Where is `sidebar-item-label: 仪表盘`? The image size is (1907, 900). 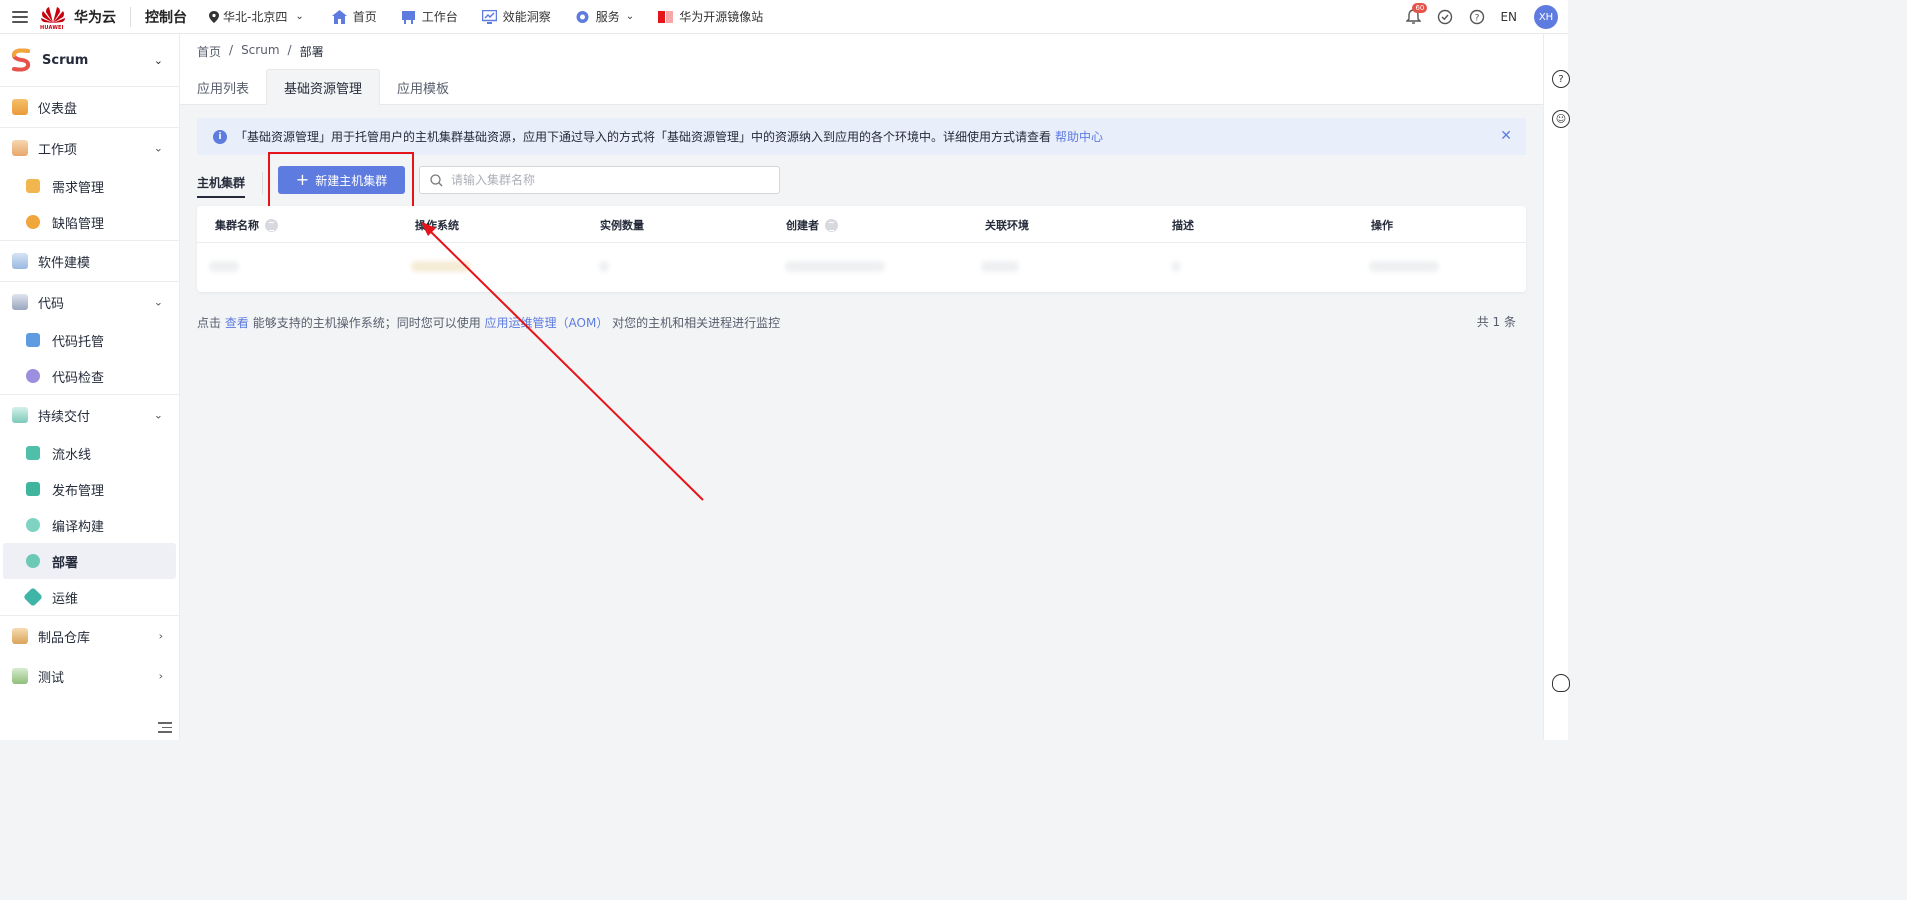 sidebar-item-label: 仪表盘 is located at coordinates (58, 109).